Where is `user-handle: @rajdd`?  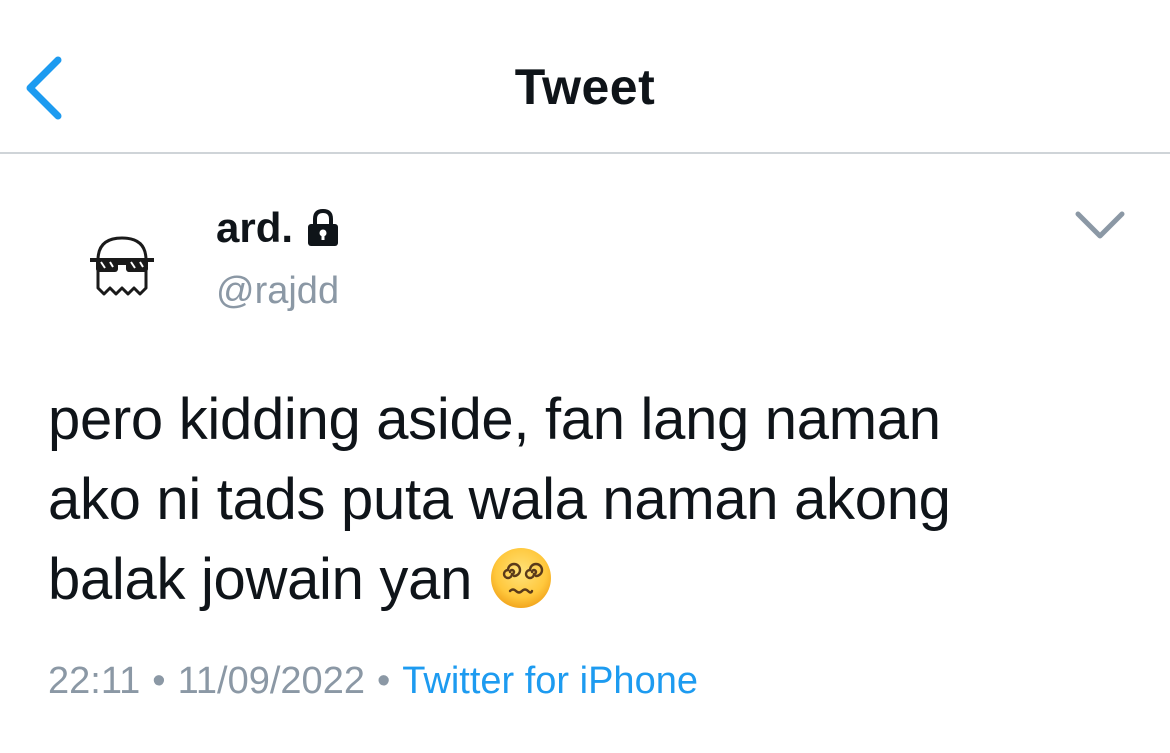
user-handle: @rajdd is located at coordinates (277, 291).